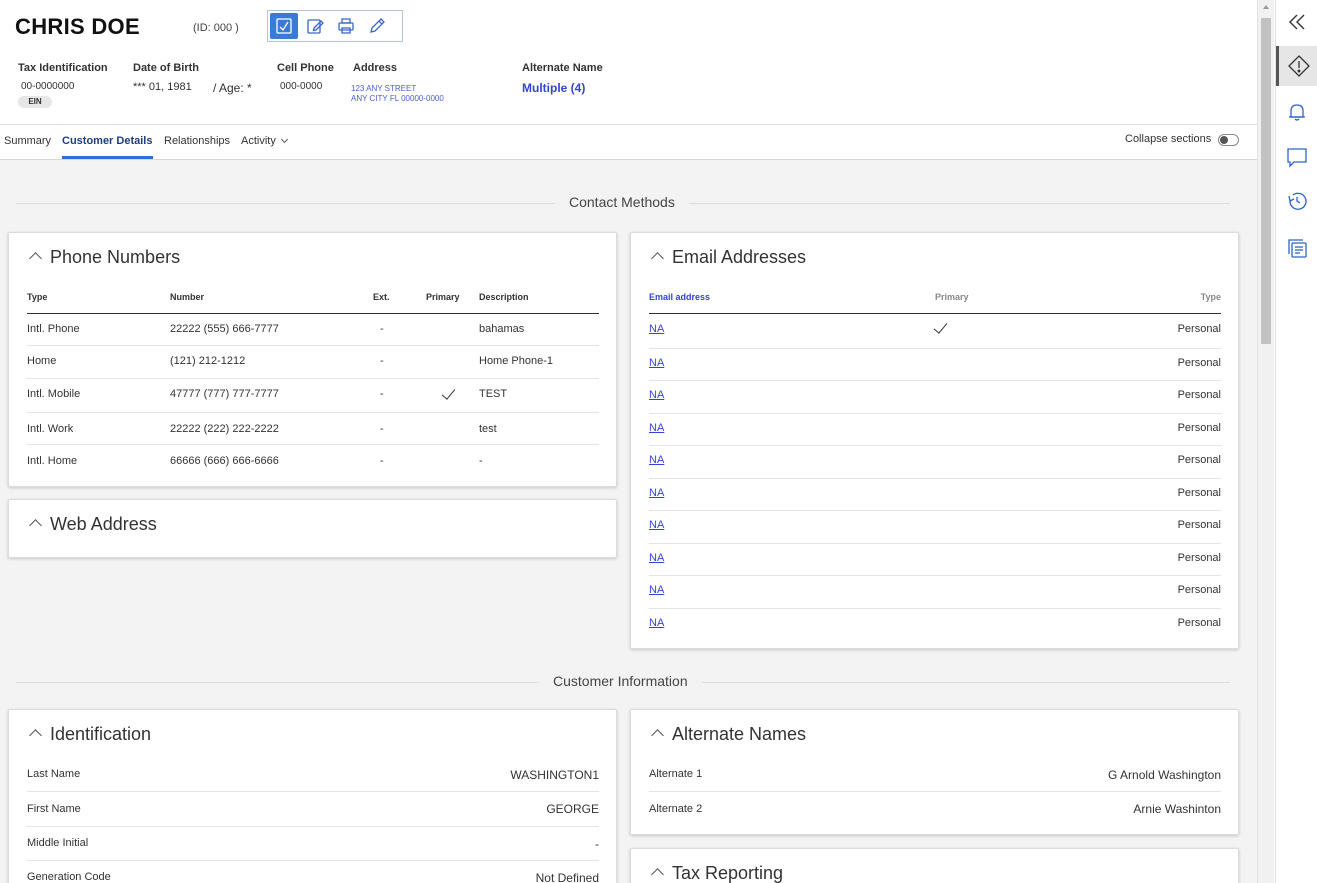 The image size is (1317, 883). I want to click on edit-note-button, so click(315, 26).